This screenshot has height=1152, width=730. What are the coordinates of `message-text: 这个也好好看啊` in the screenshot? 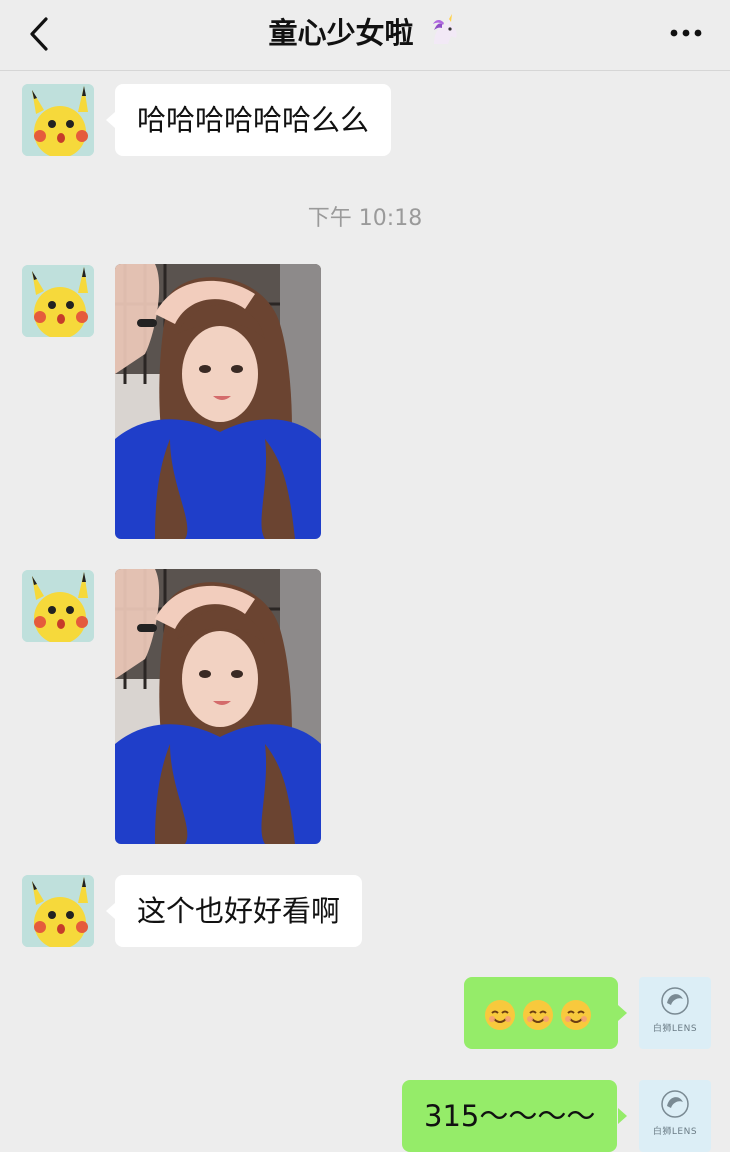 It's located at (239, 911).